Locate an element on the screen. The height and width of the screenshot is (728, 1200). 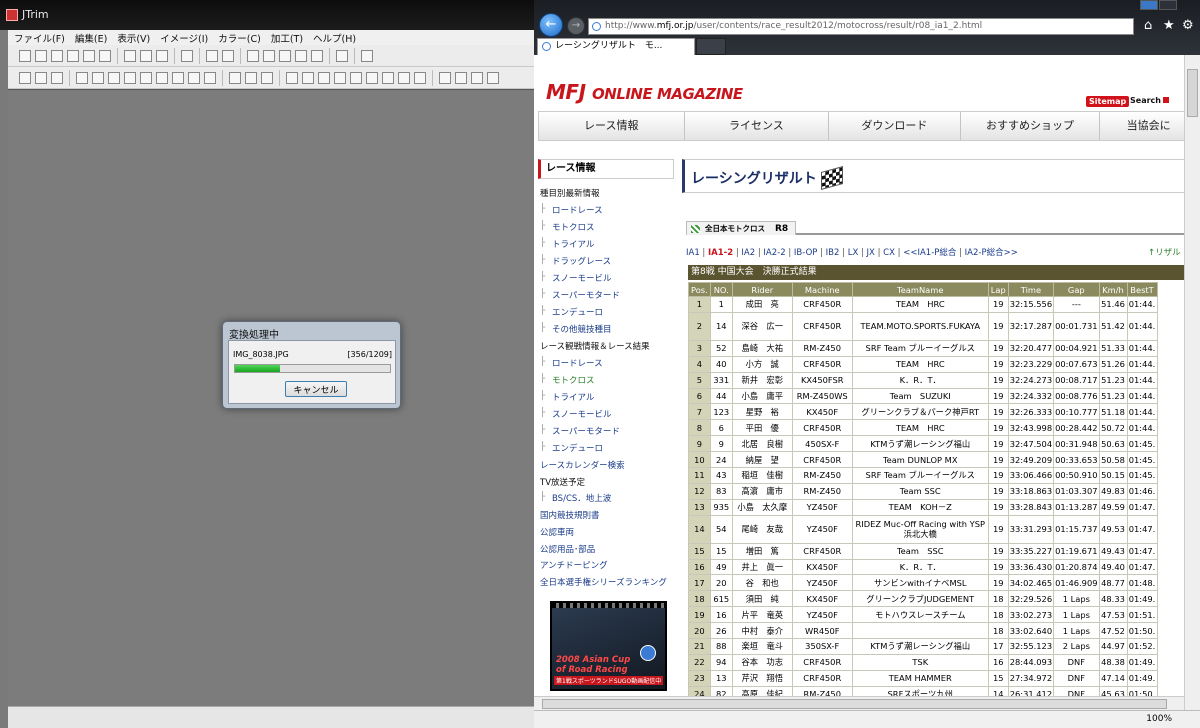
menu-color: カラー(C) is located at coordinates (238, 37).